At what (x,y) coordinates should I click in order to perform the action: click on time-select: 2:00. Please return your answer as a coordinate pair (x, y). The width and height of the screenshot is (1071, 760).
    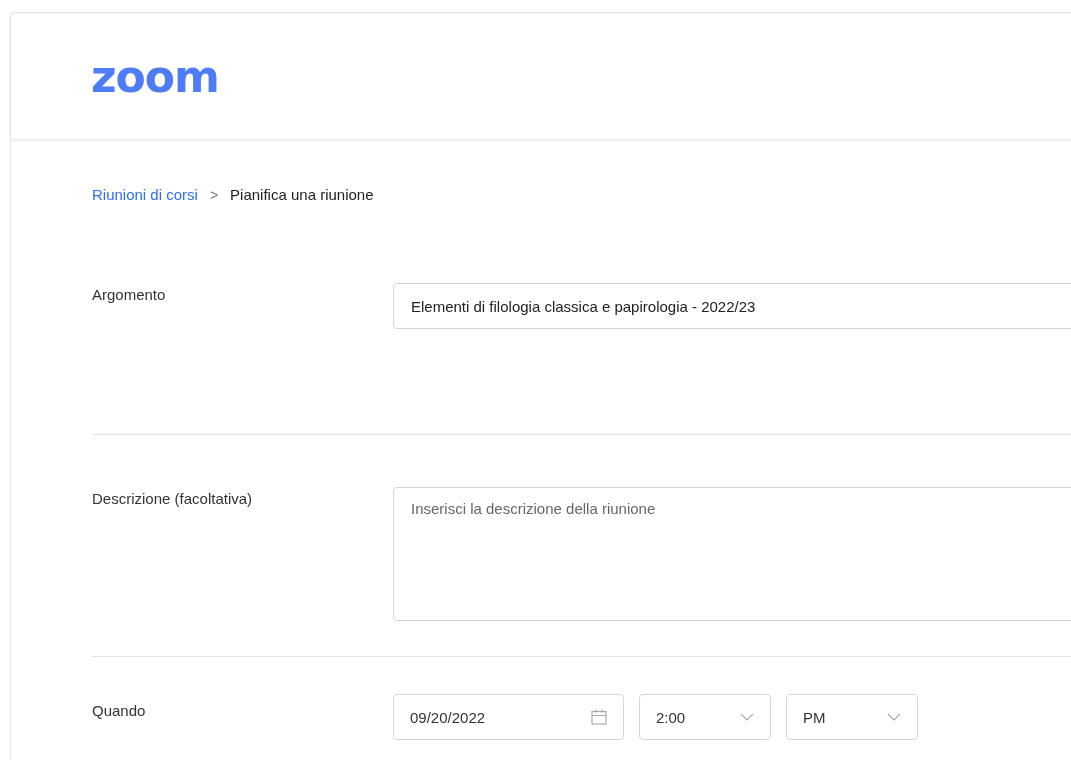
    Looking at the image, I should click on (705, 717).